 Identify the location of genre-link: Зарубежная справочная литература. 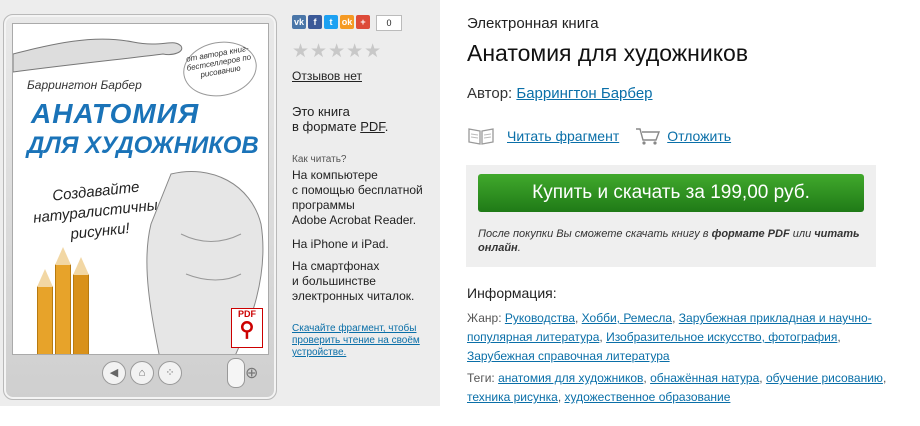
(568, 356).